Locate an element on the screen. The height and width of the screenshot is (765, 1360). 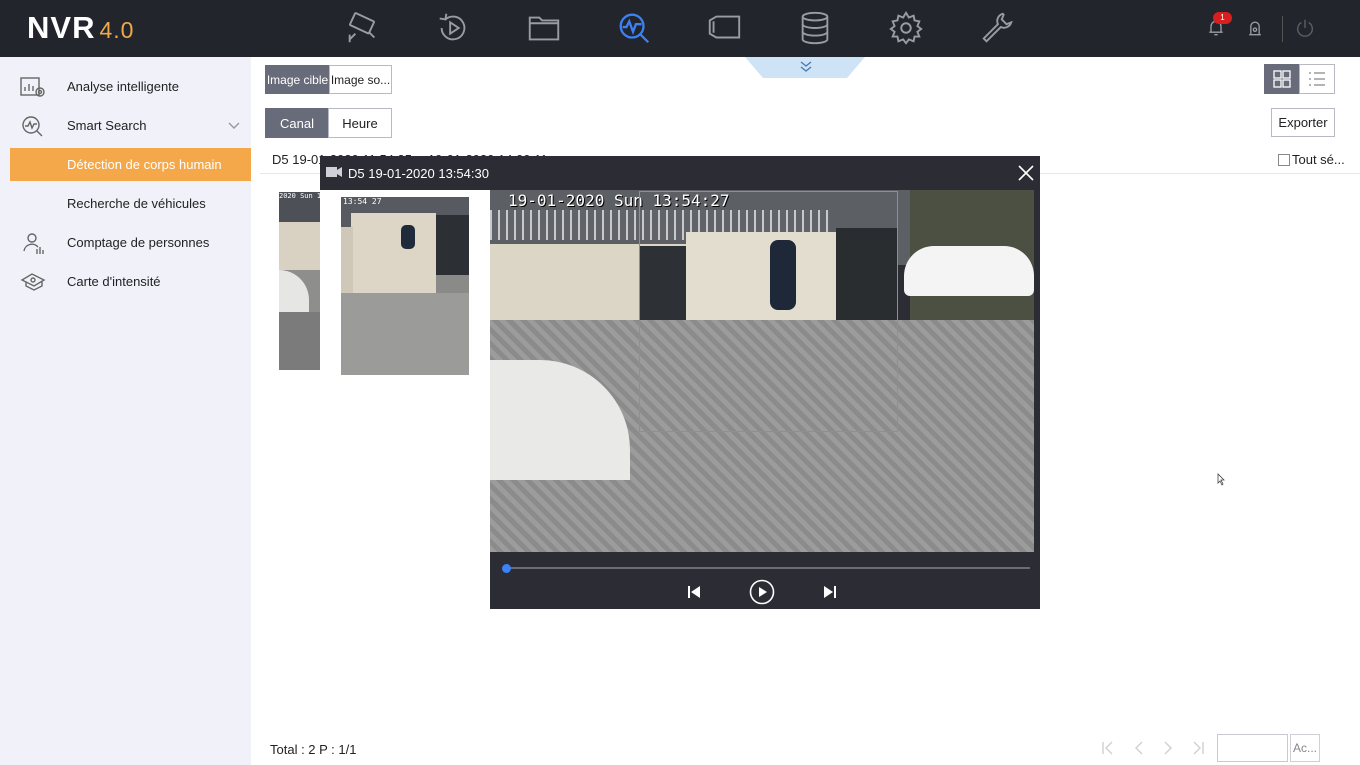
tab-heure: Heure is located at coordinates (360, 123).